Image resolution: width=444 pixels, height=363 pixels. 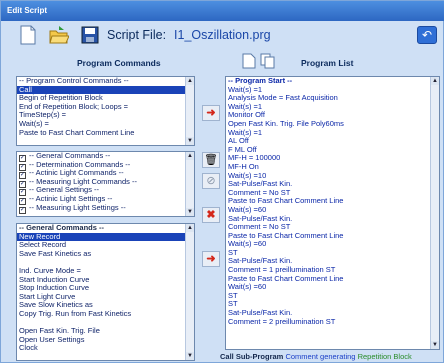 What do you see at coordinates (90, 35) in the screenshot?
I see `save-disk-icon` at bounding box center [90, 35].